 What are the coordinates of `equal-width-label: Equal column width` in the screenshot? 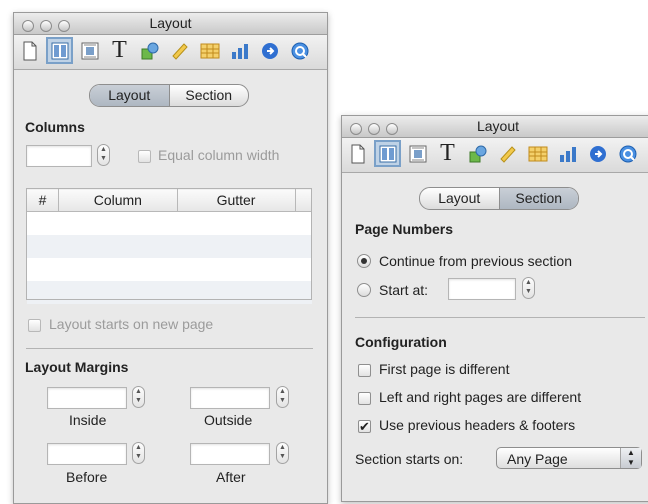 It's located at (219, 155).